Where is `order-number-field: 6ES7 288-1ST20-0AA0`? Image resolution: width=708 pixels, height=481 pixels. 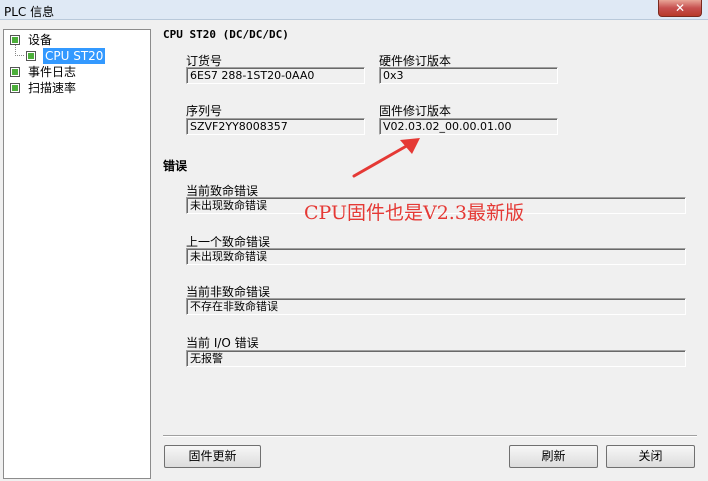
order-number-field: 6ES7 288-1ST20-0AA0 is located at coordinates (275, 75).